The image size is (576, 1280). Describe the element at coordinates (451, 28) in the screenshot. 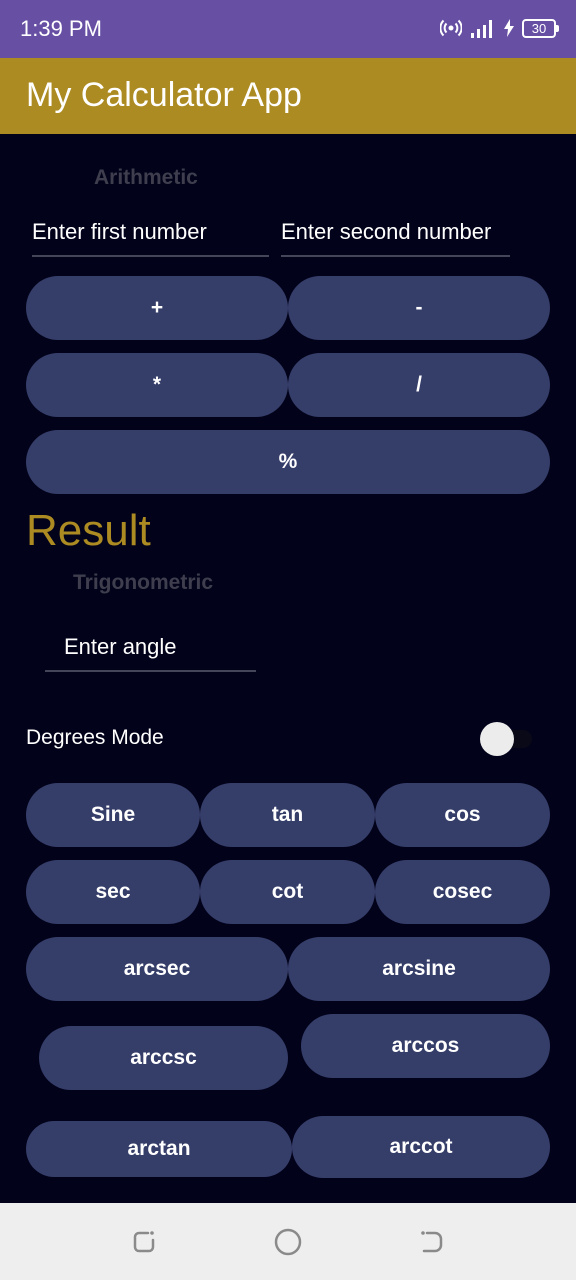

I see `hotspot-icon` at that location.